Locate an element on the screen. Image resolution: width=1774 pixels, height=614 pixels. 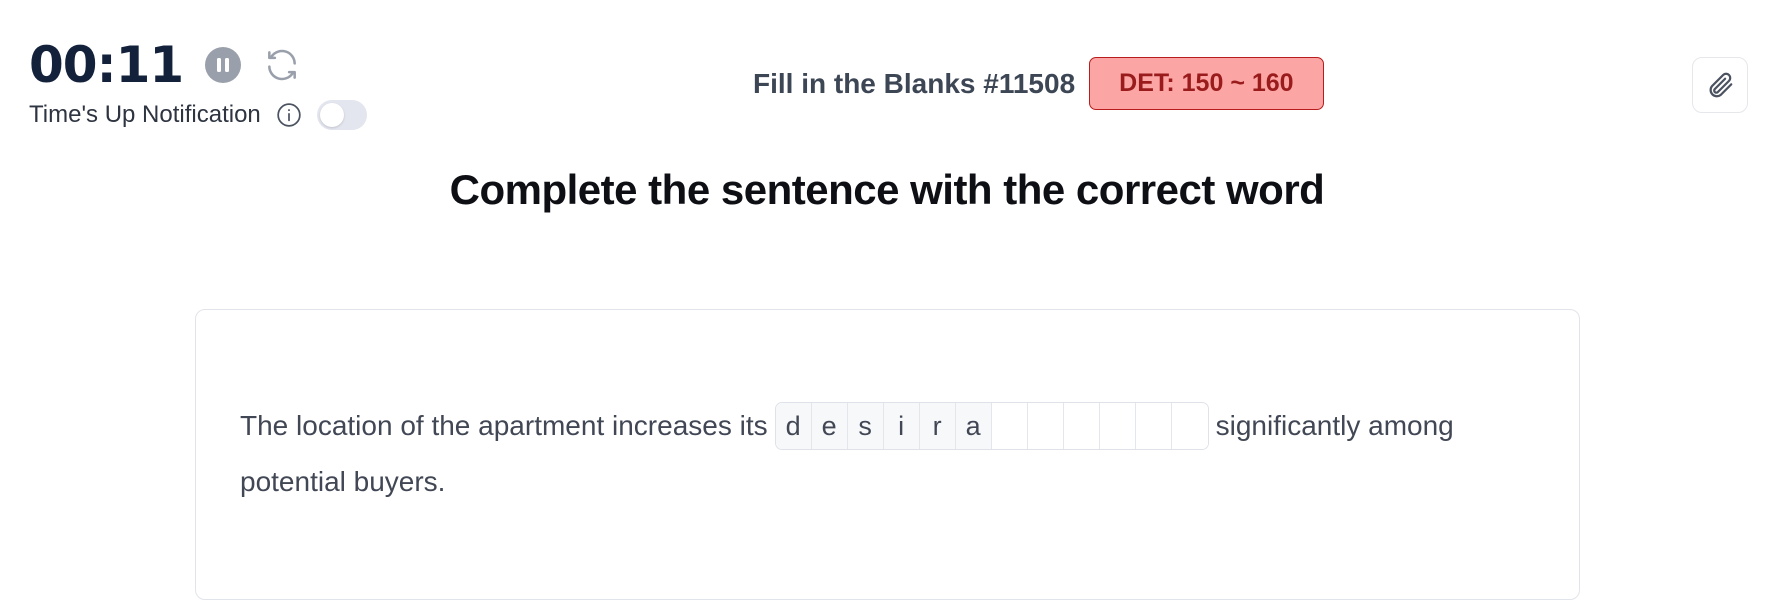
letter-cell-filled: d is located at coordinates (793, 426).